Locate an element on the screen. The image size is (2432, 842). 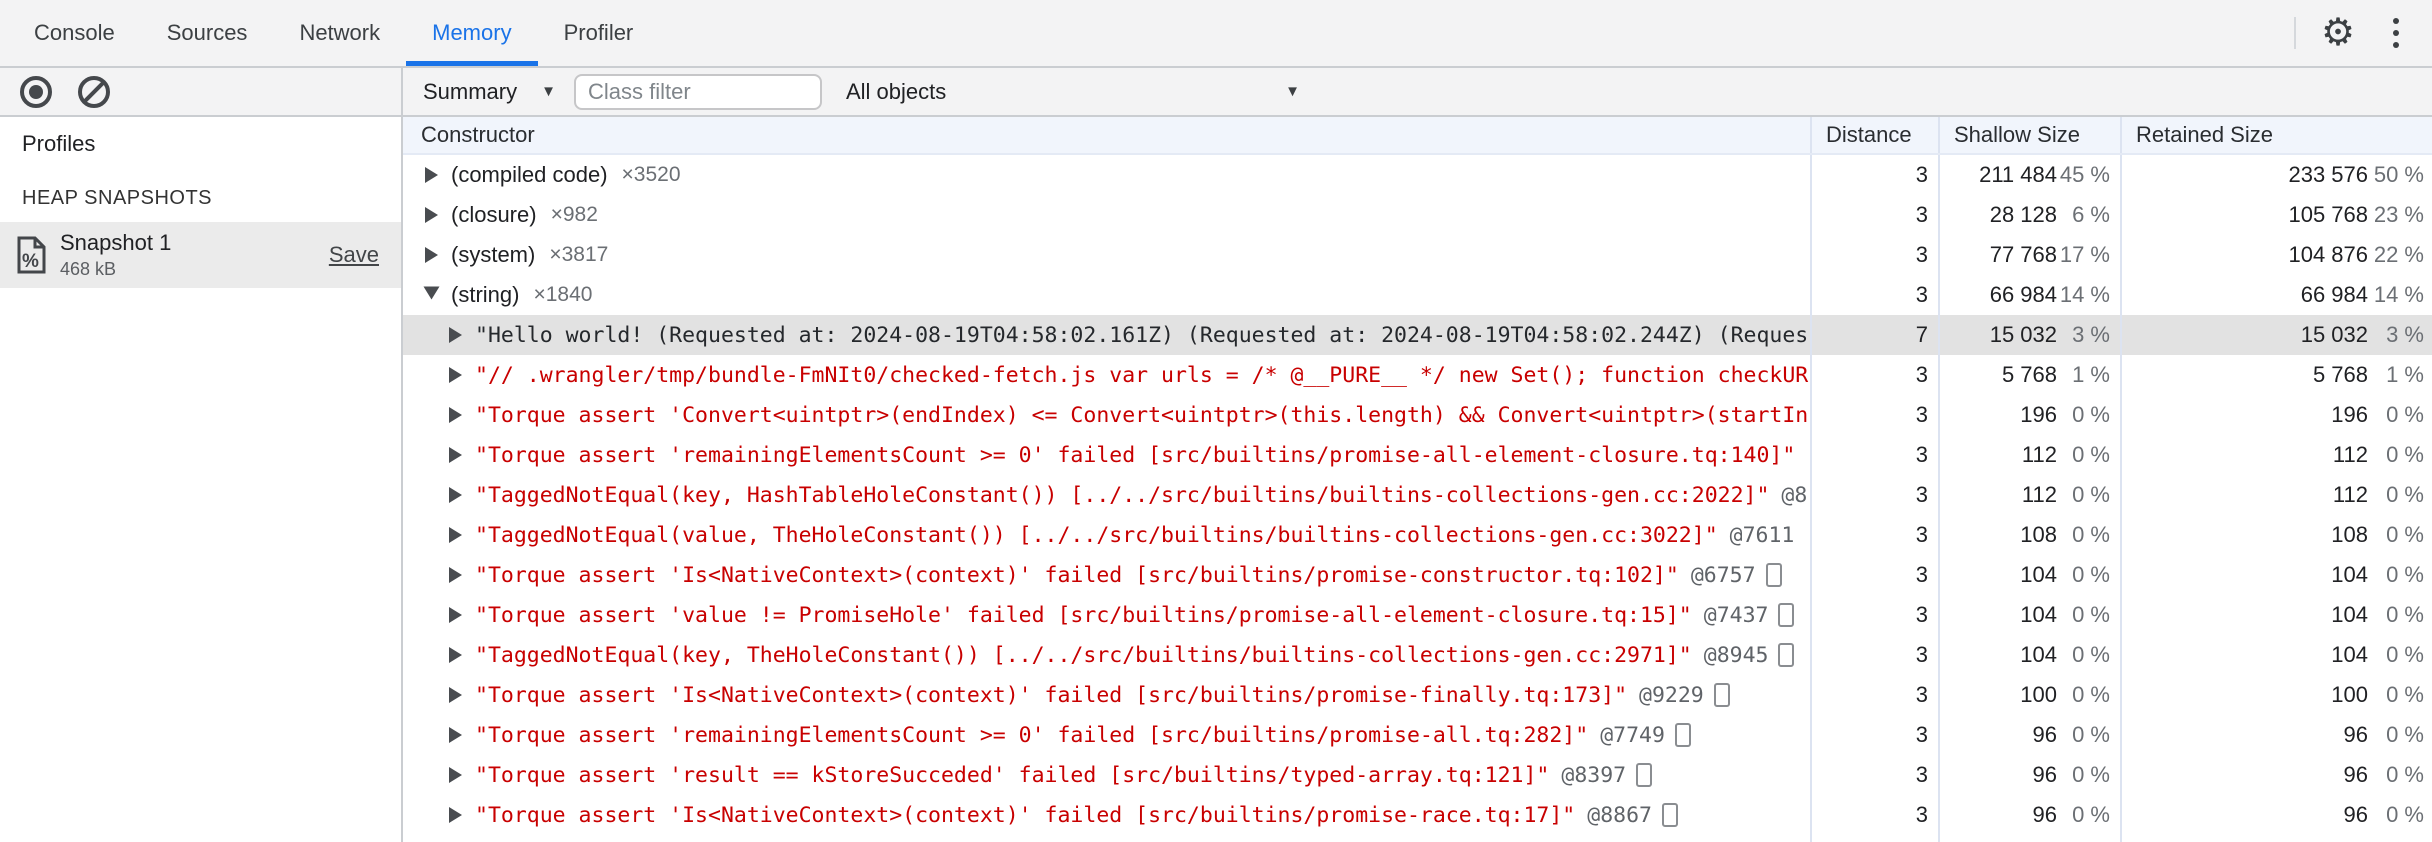
table-row: (system) ×3817 3 77 768 17 % 104 876 22 % is located at coordinates (1417, 255).